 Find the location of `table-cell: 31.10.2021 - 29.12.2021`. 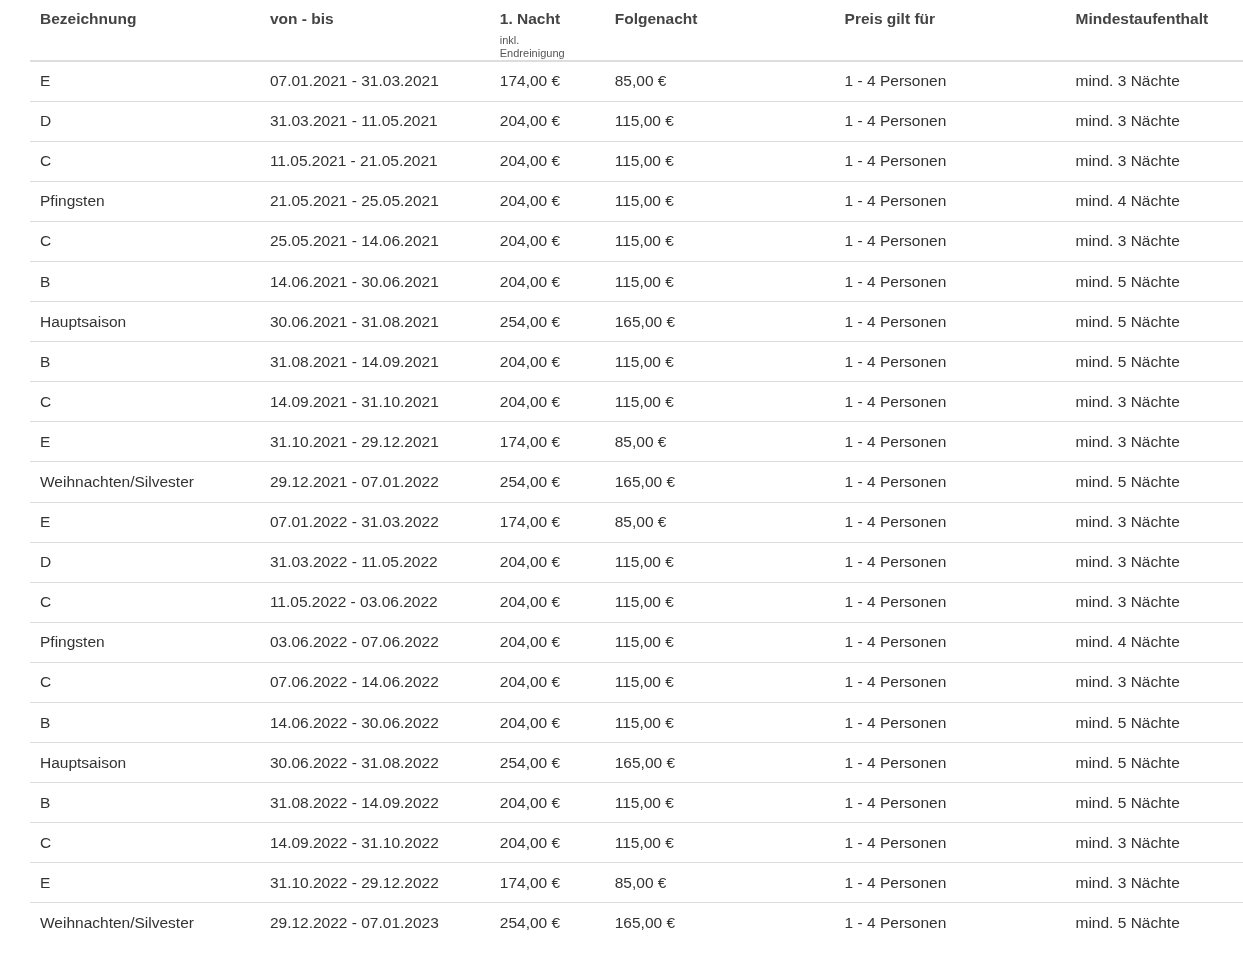

table-cell: 31.10.2021 - 29.12.2021 is located at coordinates (354, 441).